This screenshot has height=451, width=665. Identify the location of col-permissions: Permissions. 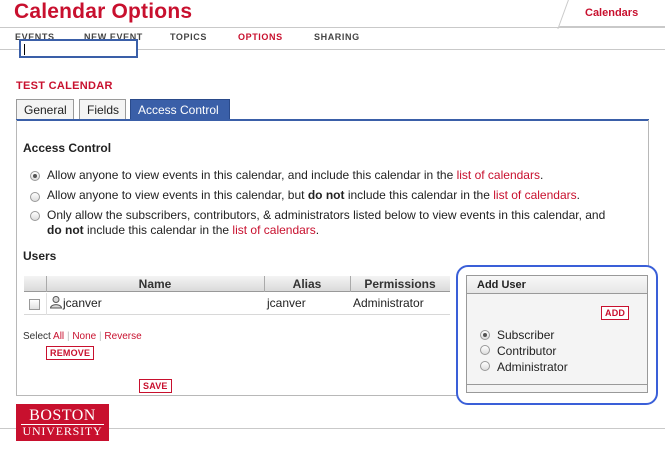
(400, 284).